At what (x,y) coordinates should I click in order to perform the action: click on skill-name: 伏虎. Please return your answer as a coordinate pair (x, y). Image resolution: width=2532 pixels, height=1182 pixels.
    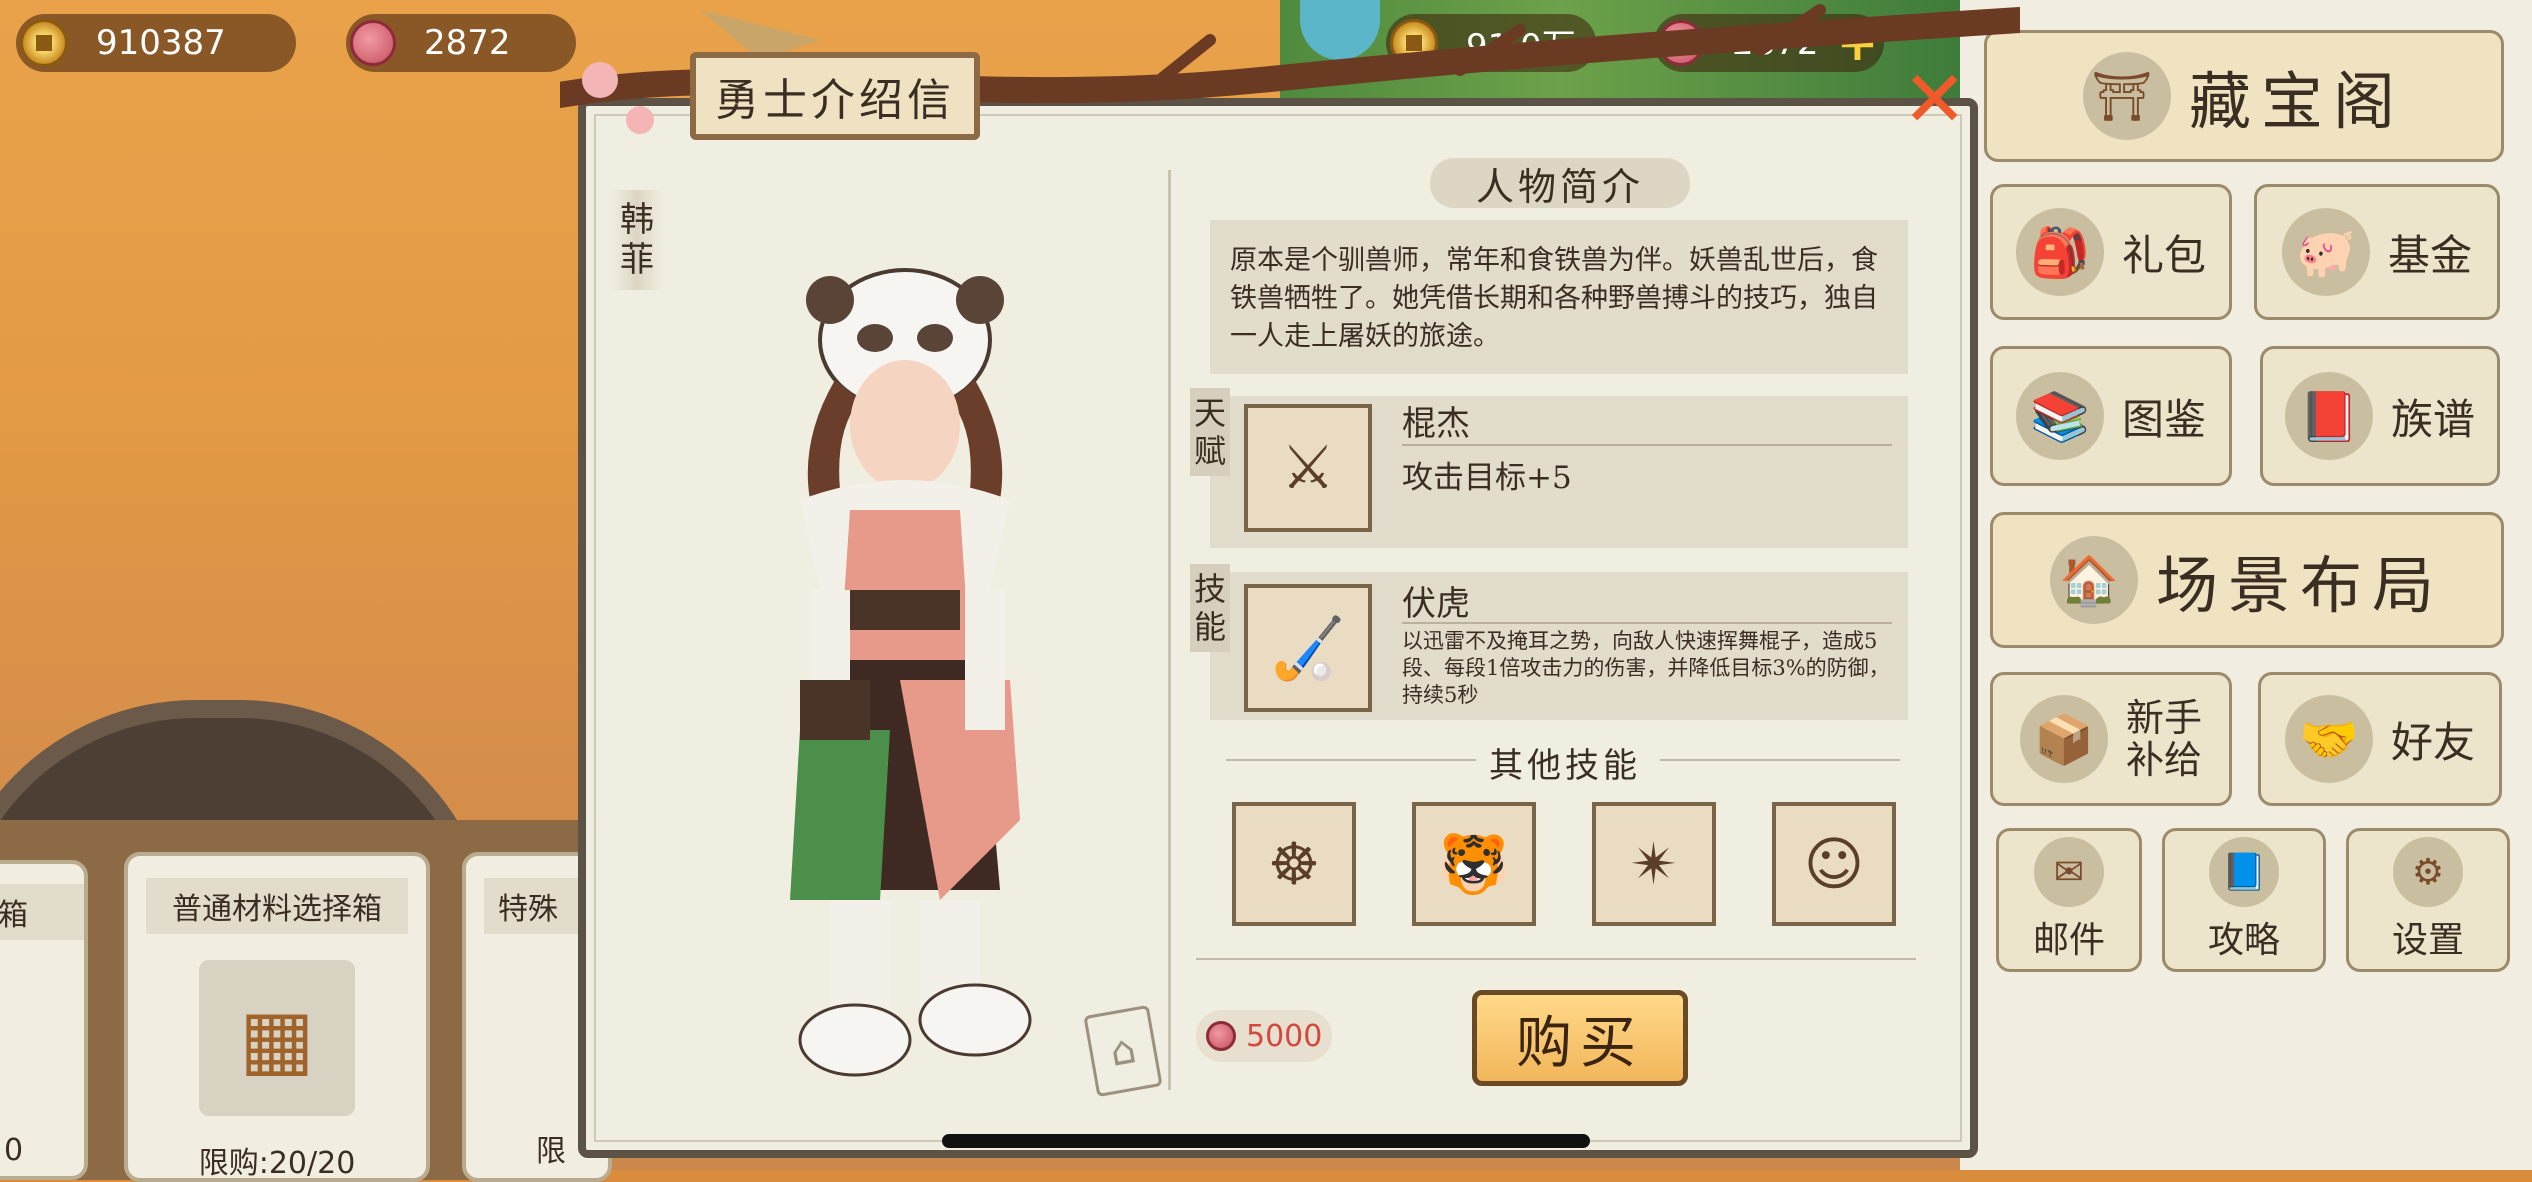
    Looking at the image, I should click on (1436, 604).